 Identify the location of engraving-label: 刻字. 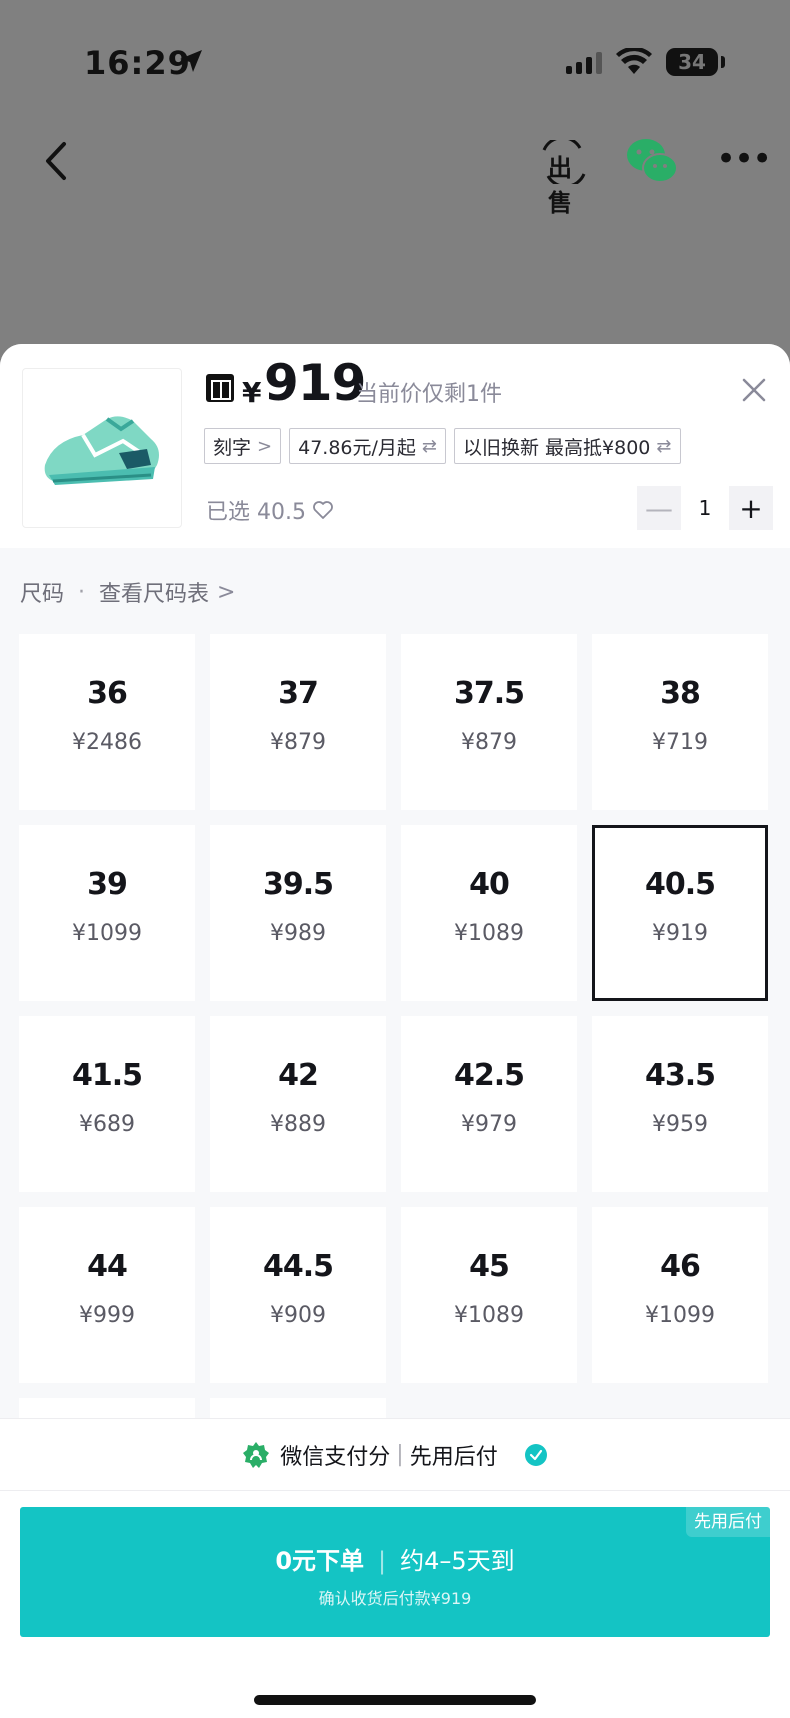
(232, 447).